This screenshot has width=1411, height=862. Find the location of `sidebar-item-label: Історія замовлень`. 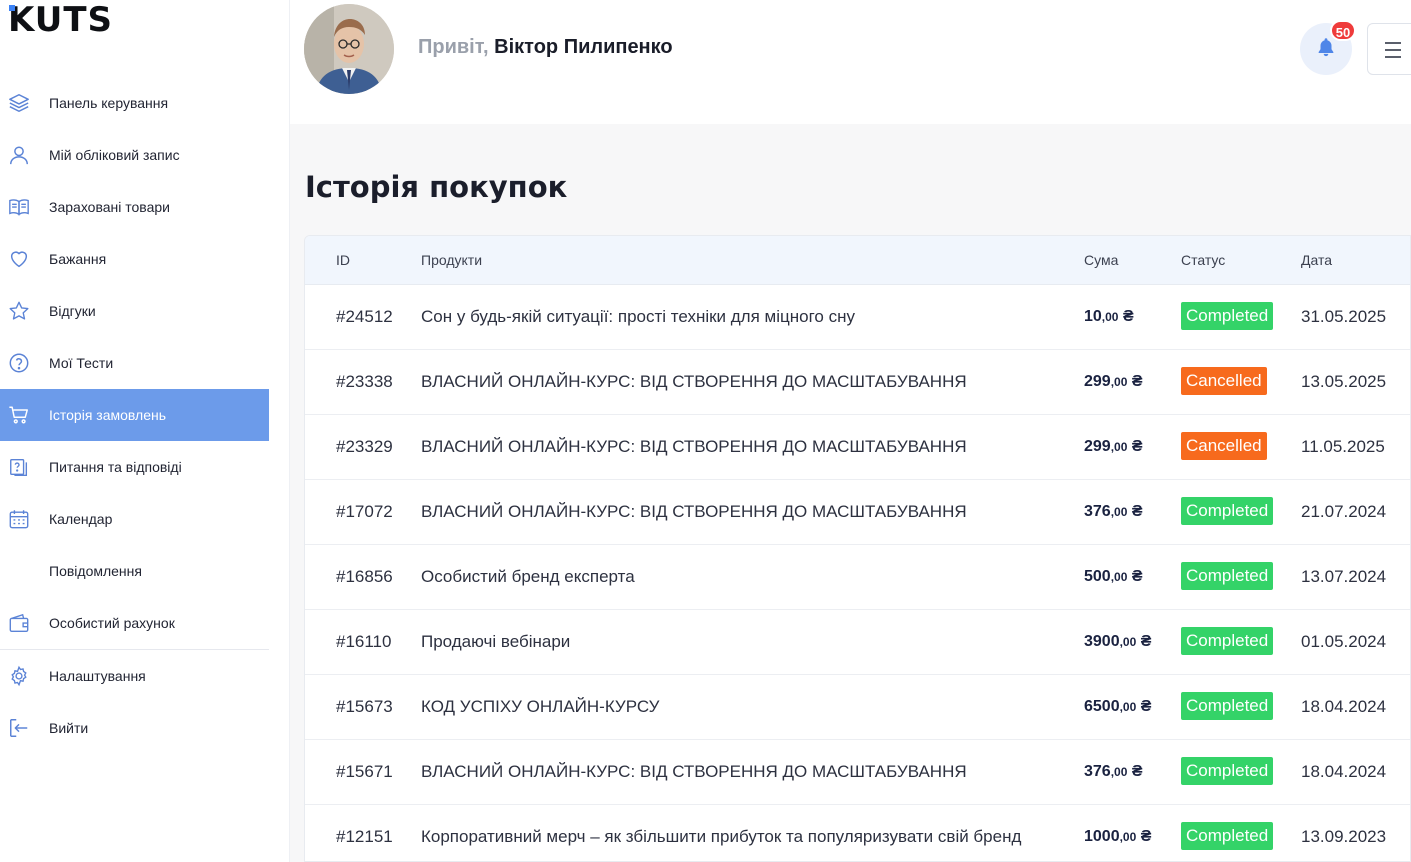

sidebar-item-label: Історія замовлень is located at coordinates (108, 415).